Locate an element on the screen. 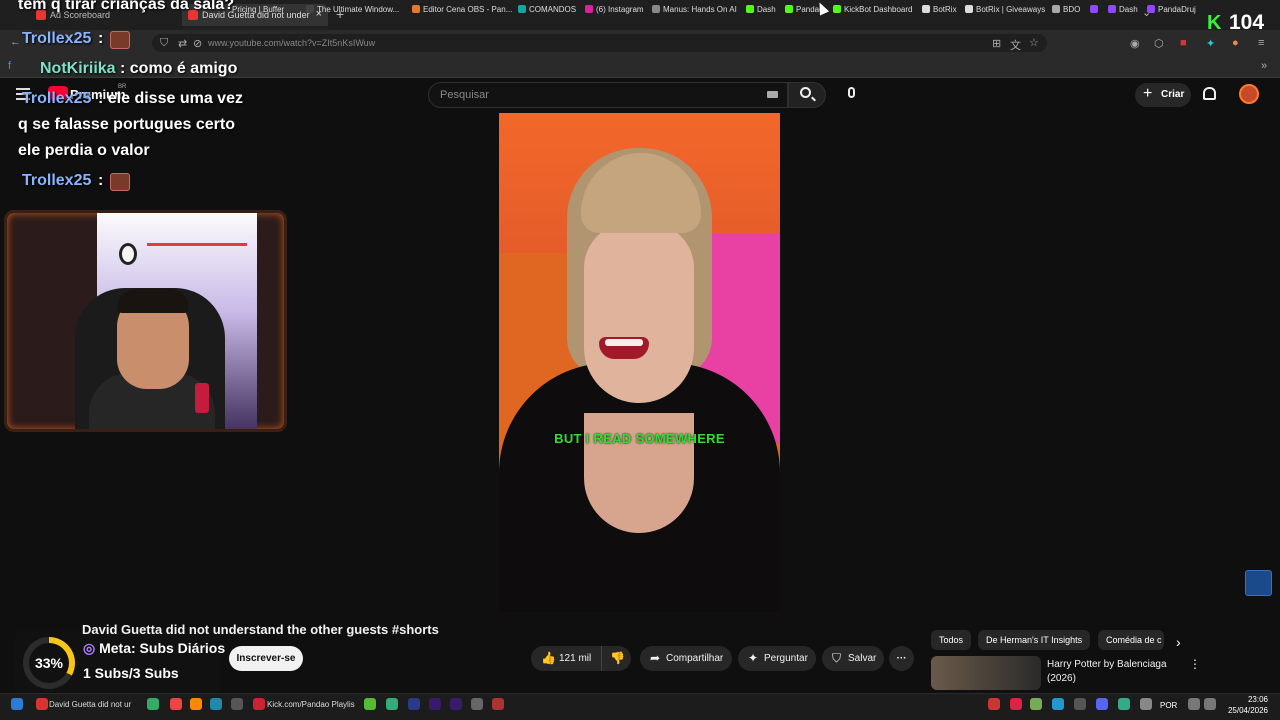 Image resolution: width=1280 pixels, height=720 pixels. more-actions-button: ··· is located at coordinates (901, 658).